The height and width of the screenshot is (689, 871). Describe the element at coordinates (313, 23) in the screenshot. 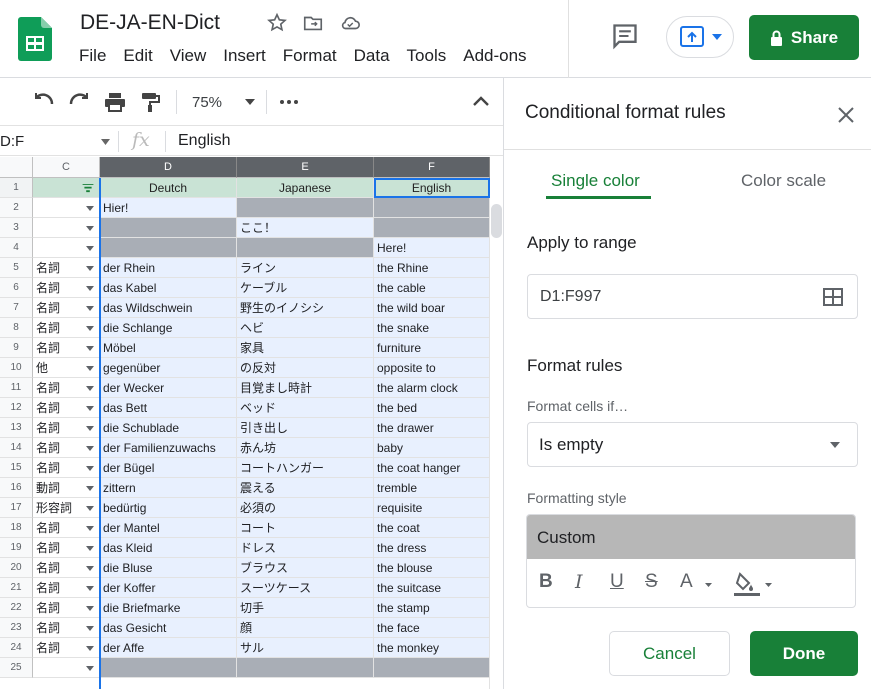

I see `move-folder-icon` at that location.